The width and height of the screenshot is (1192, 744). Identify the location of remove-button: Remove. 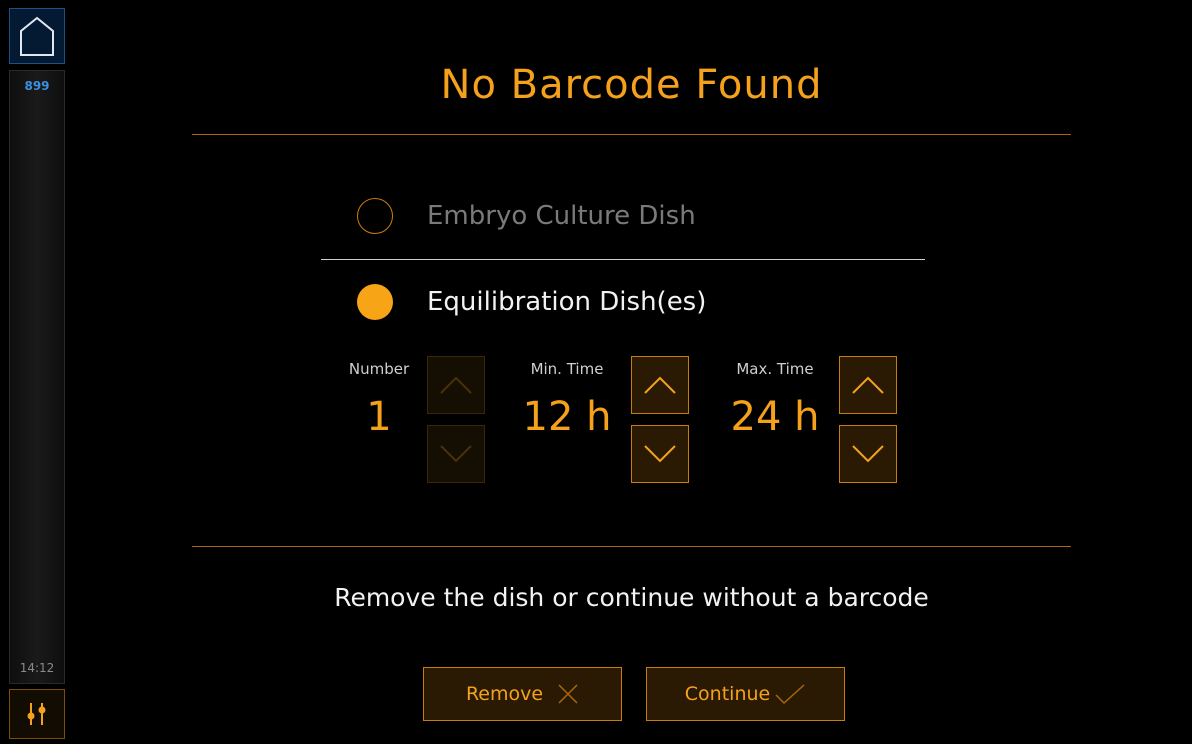
(522, 694).